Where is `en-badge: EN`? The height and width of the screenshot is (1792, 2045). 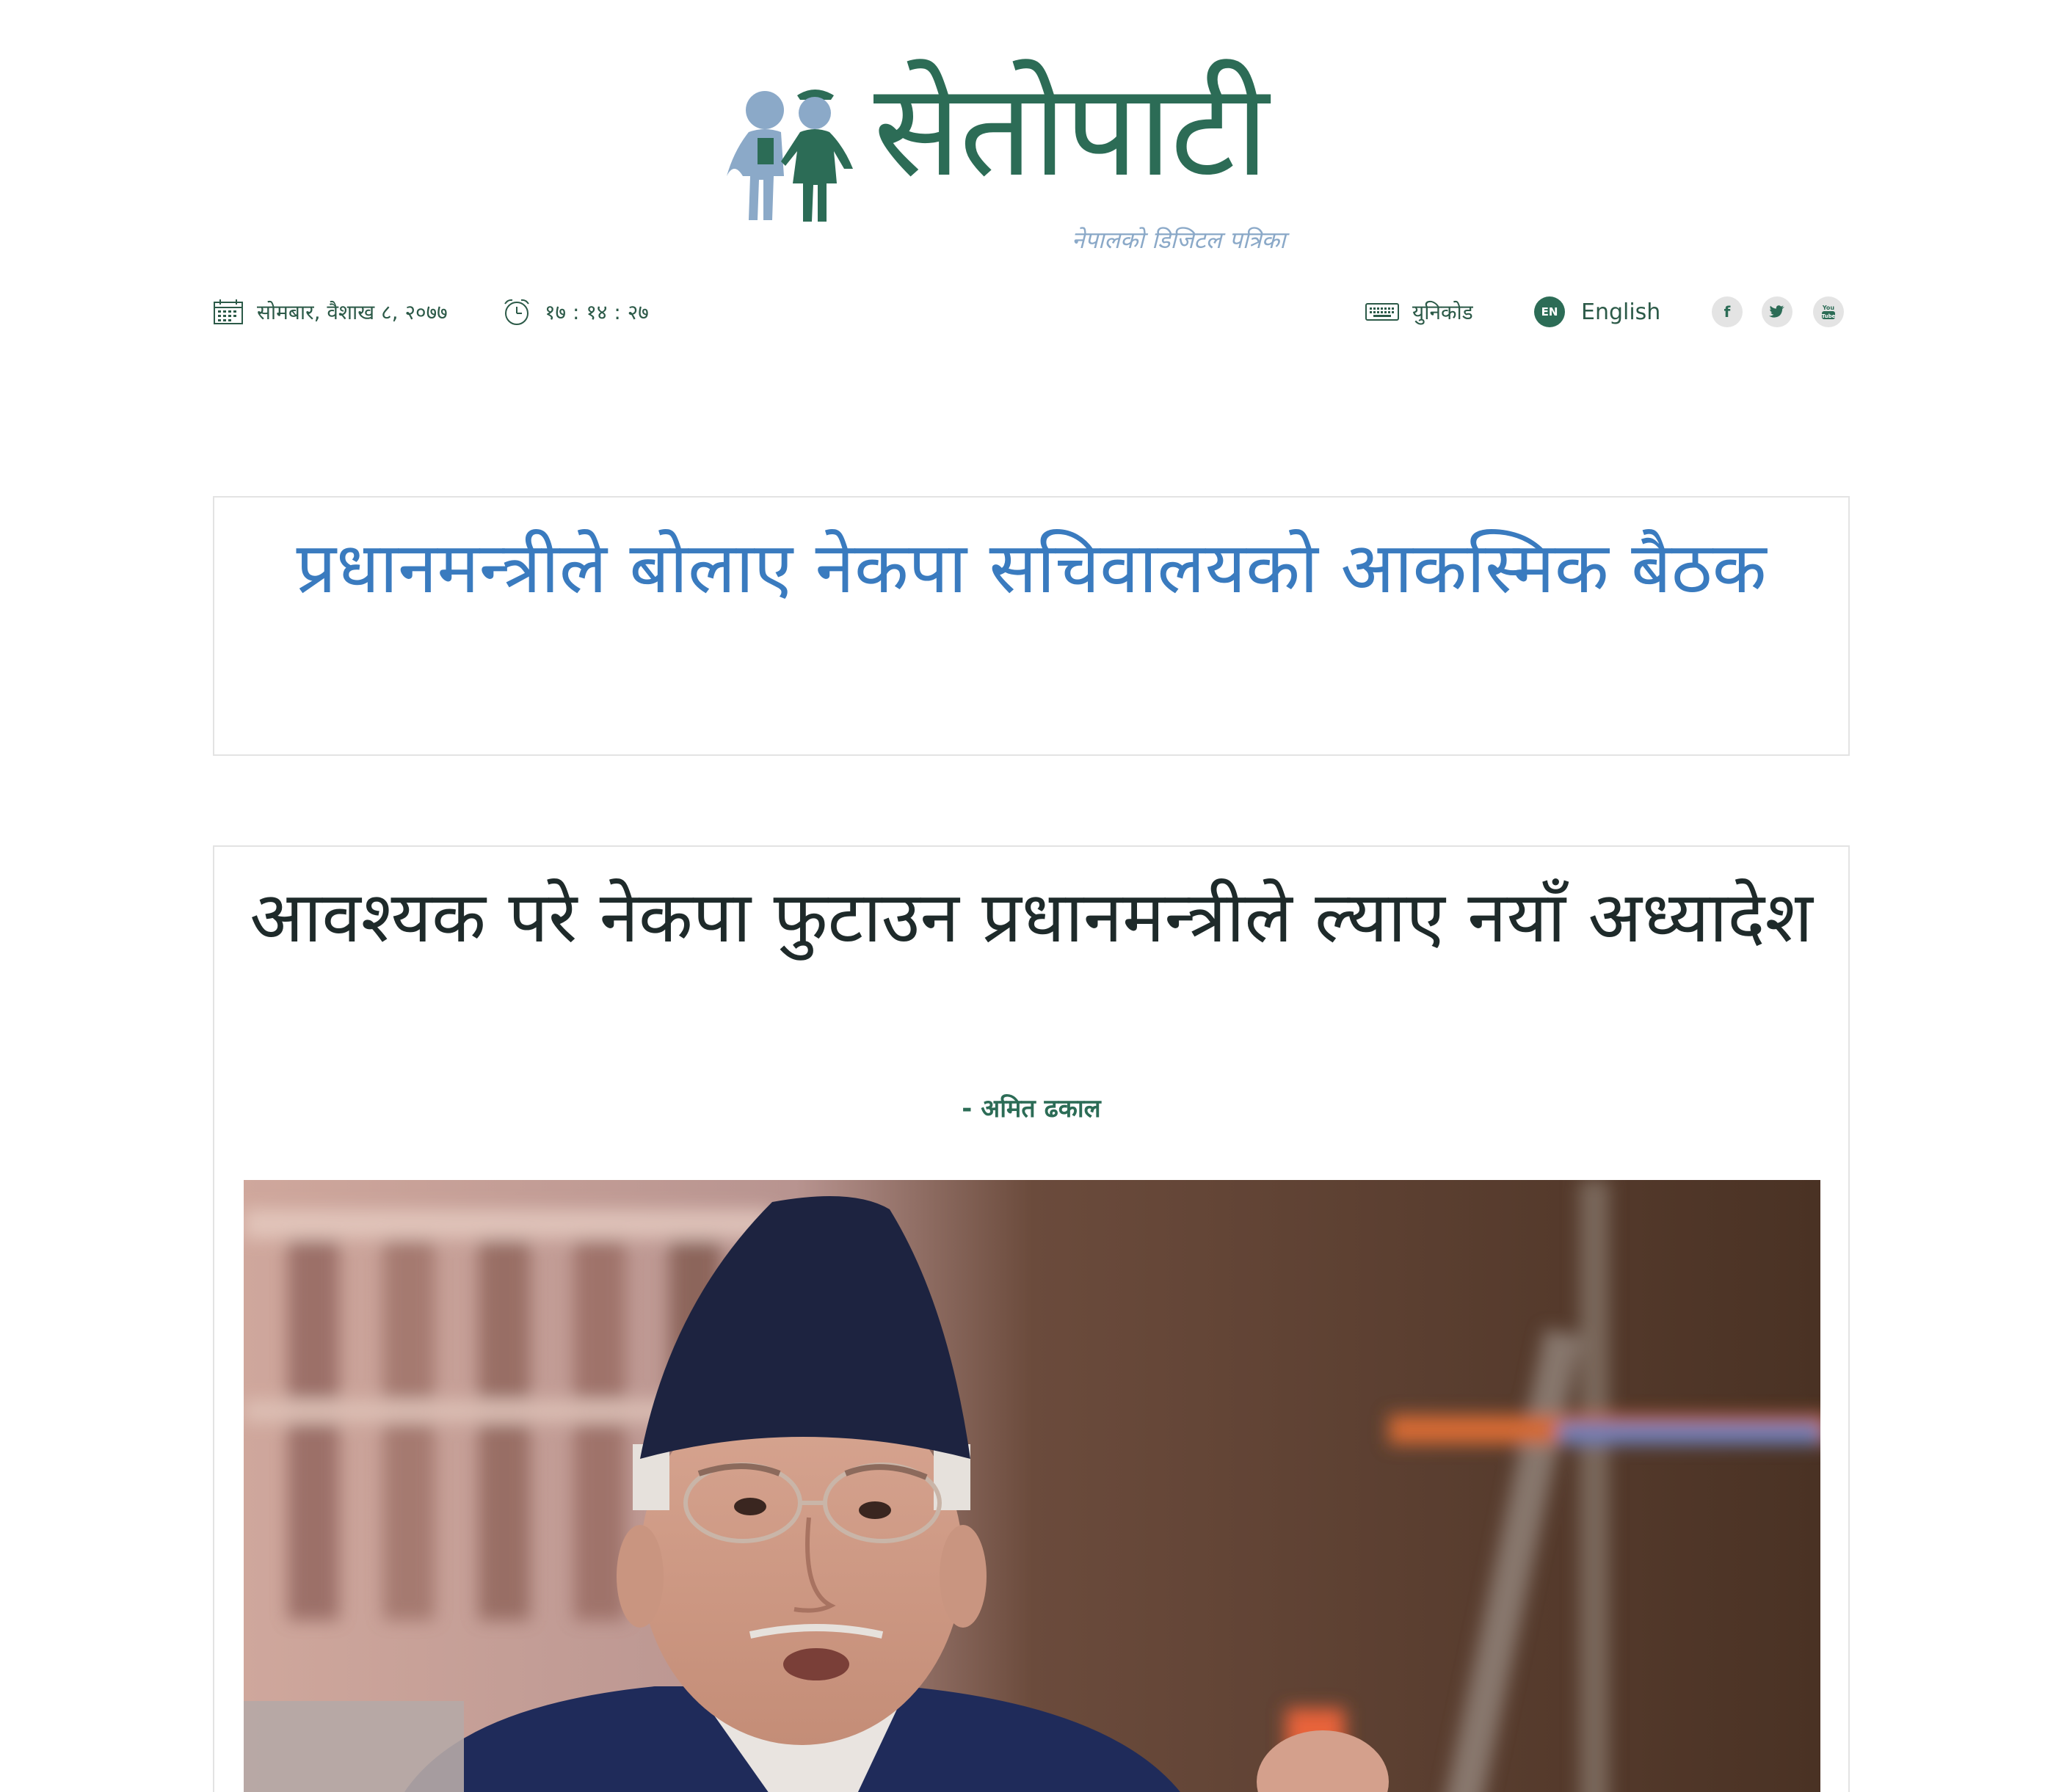 en-badge: EN is located at coordinates (1550, 311).